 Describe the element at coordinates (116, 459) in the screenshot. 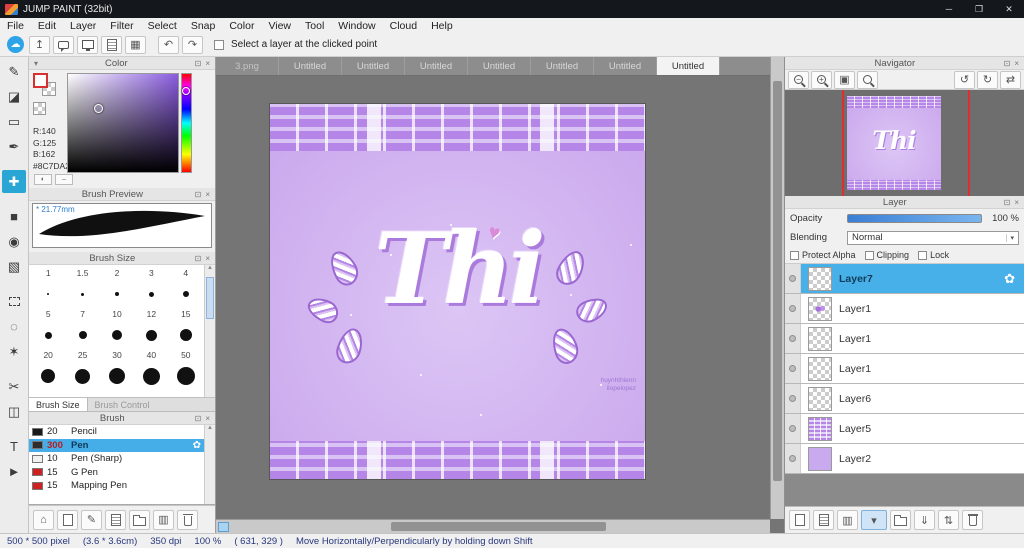

I see `brush-item-pen-sharp: 10 Pen (Sharp)` at that location.